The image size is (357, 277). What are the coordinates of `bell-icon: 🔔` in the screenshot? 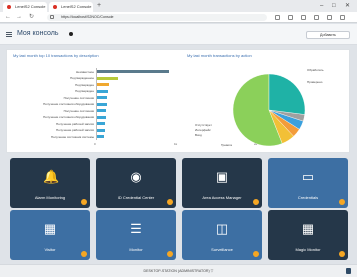 It's located at (51, 176).